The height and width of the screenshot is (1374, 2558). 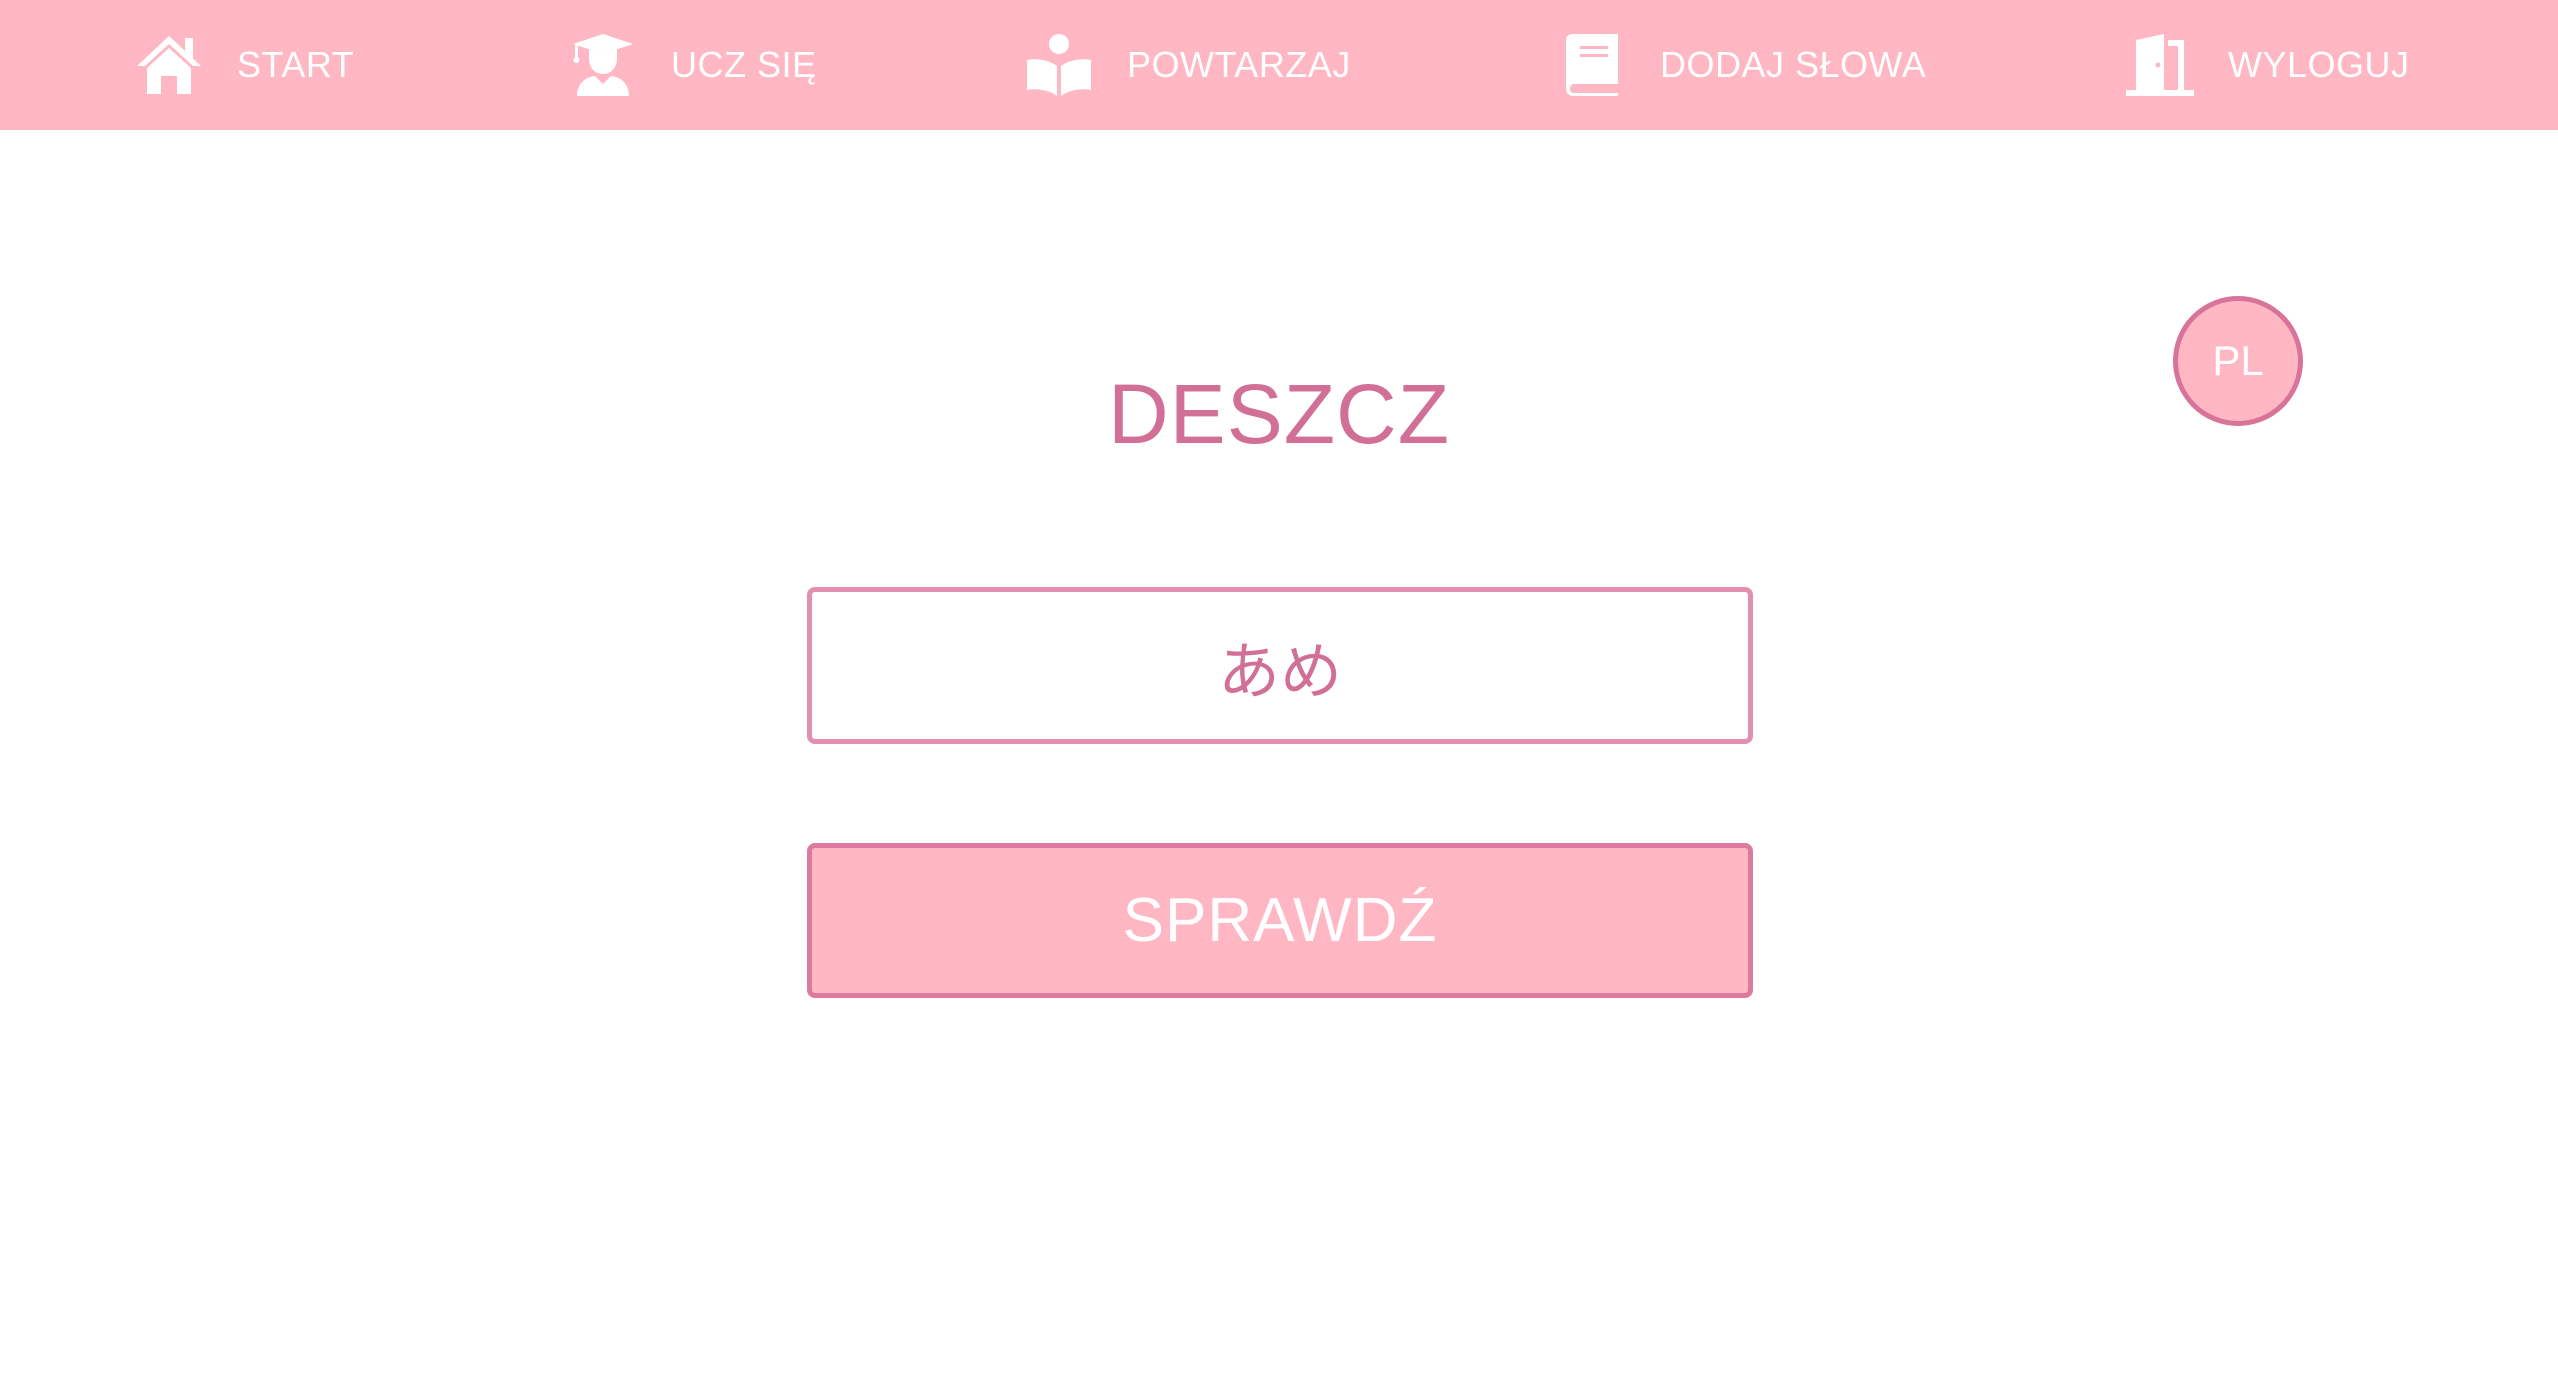 What do you see at coordinates (603, 65) in the screenshot?
I see `graduate-icon` at bounding box center [603, 65].